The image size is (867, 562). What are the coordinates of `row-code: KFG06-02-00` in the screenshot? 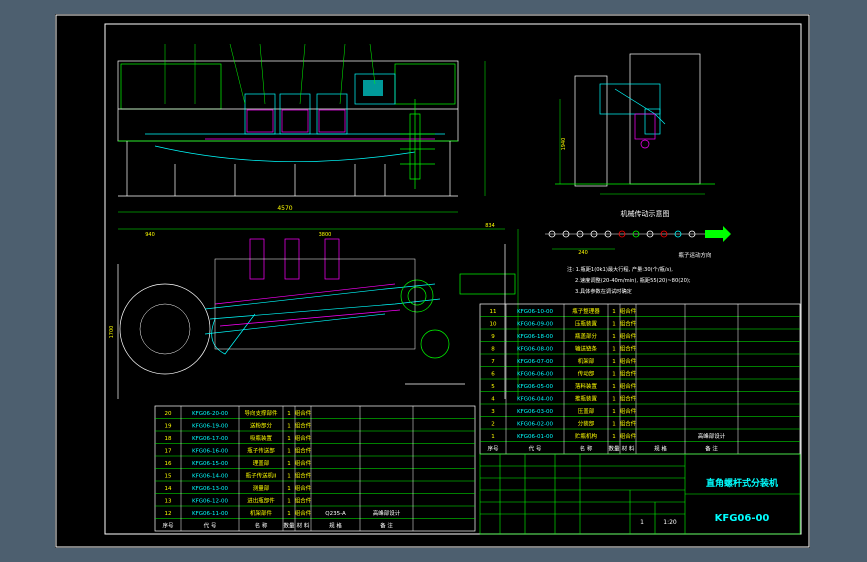 It's located at (535, 425).